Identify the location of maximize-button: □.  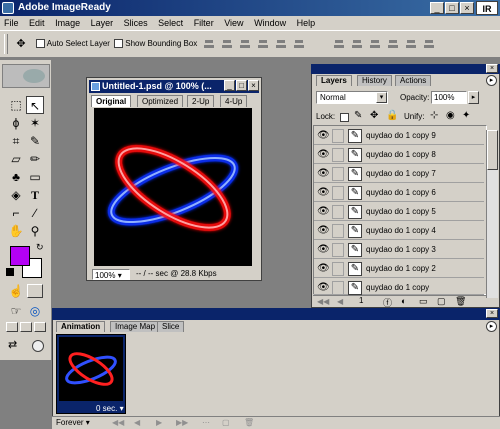
(452, 8).